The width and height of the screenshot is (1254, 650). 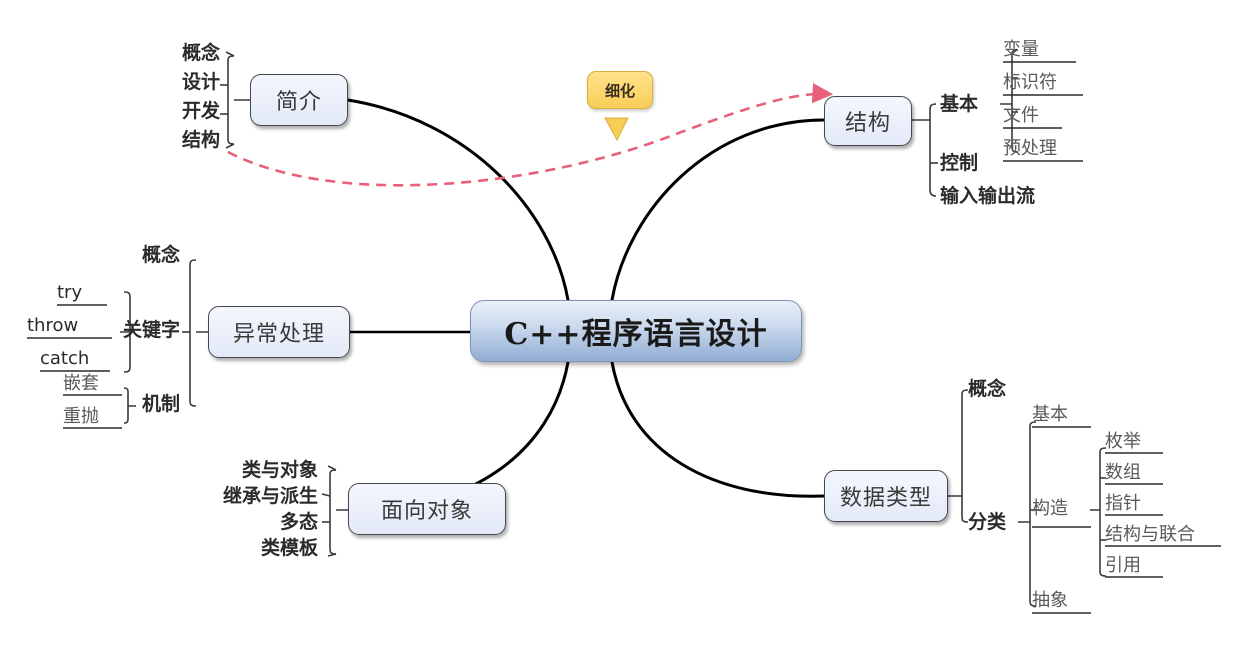 I want to click on topic-node-exception: 异常处理, so click(x=279, y=332).